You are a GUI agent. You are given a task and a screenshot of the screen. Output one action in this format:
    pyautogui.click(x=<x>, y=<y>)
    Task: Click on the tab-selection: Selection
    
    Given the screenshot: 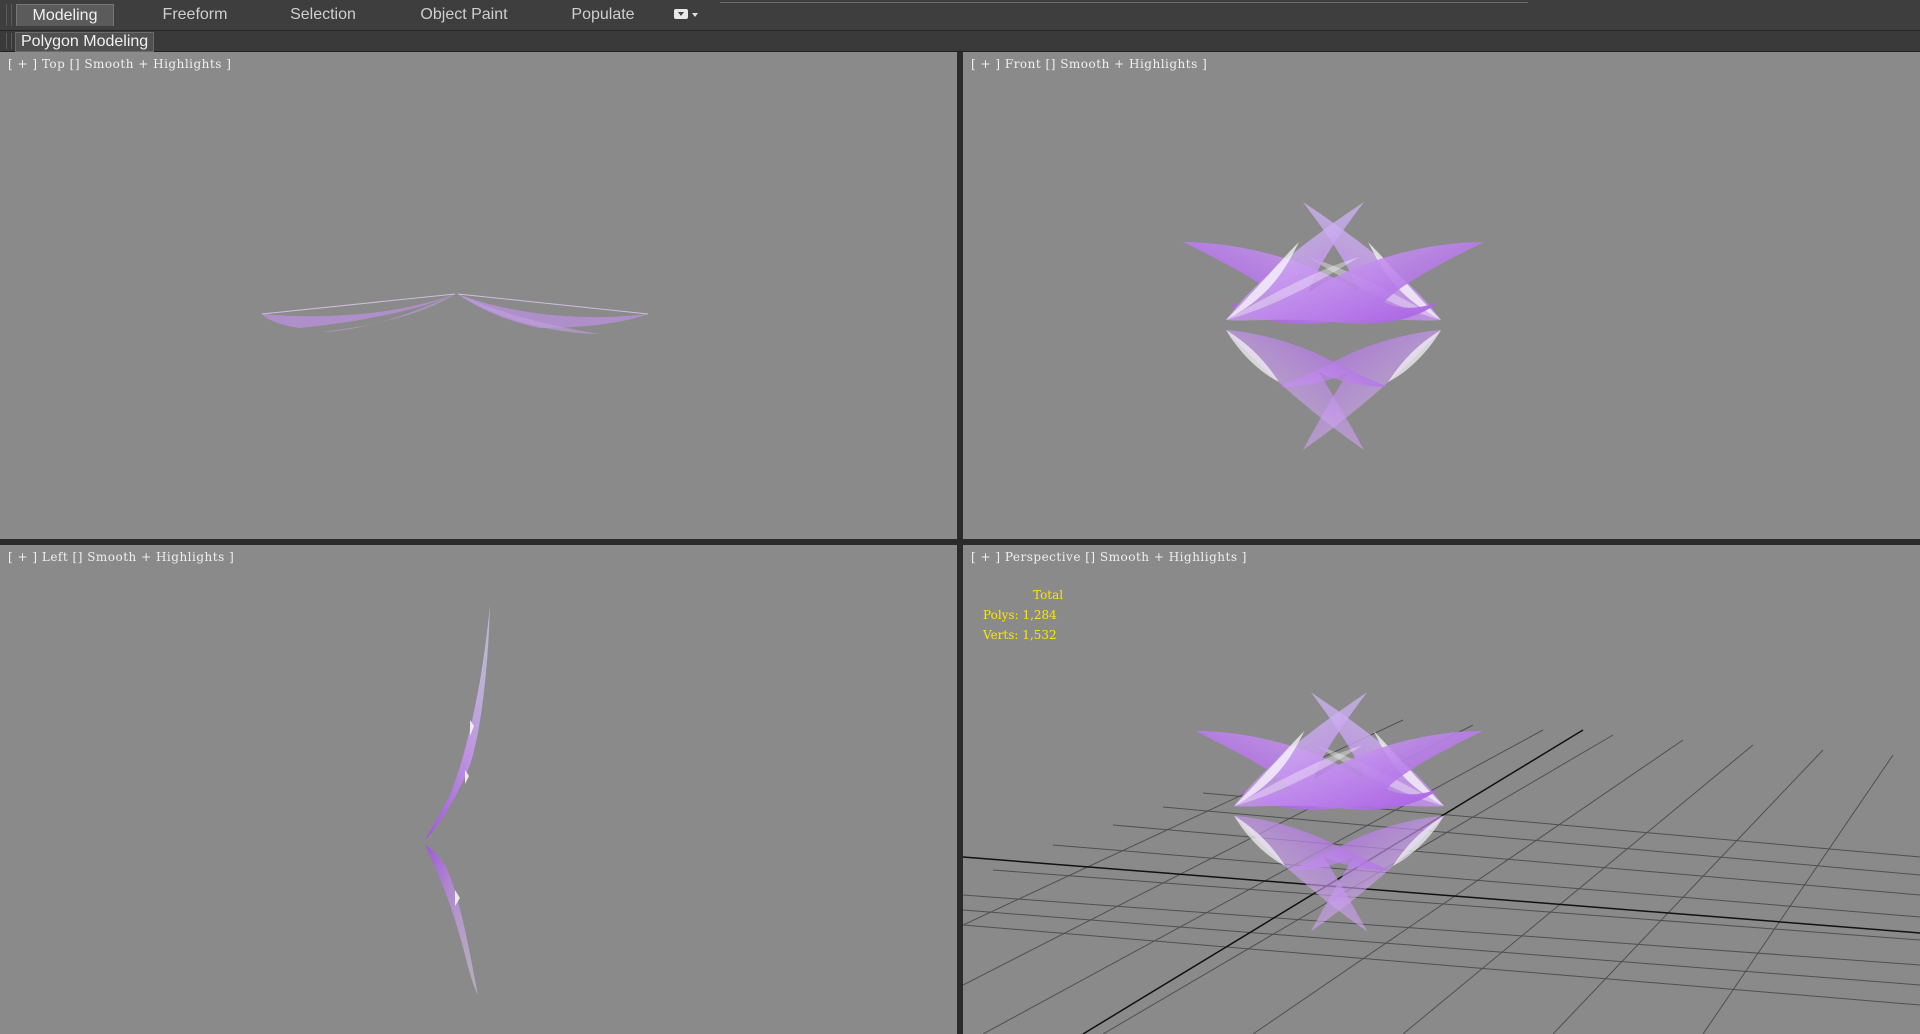 What is the action you would take?
    pyautogui.click(x=323, y=15)
    